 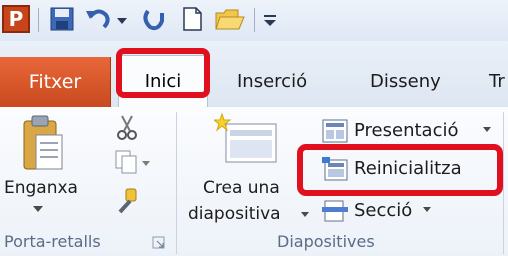 I want to click on cut-icon, so click(x=127, y=127).